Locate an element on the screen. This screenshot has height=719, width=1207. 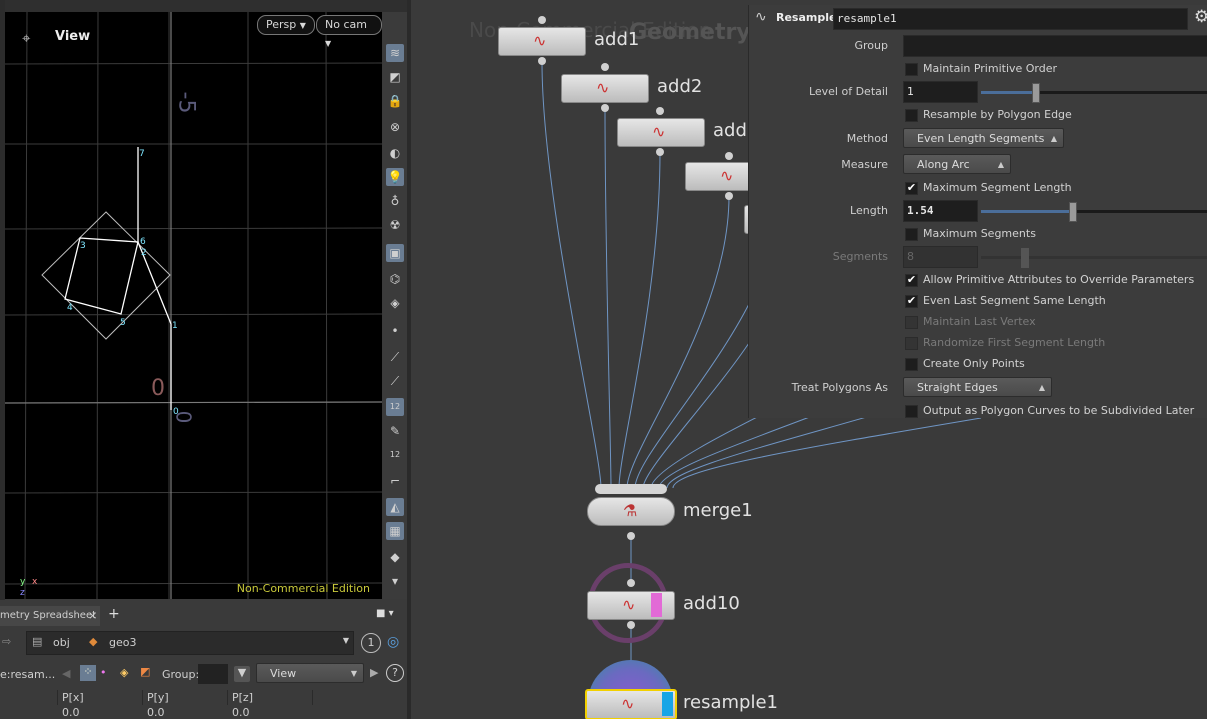
point-display-icon: • is located at coordinates (395, 331).